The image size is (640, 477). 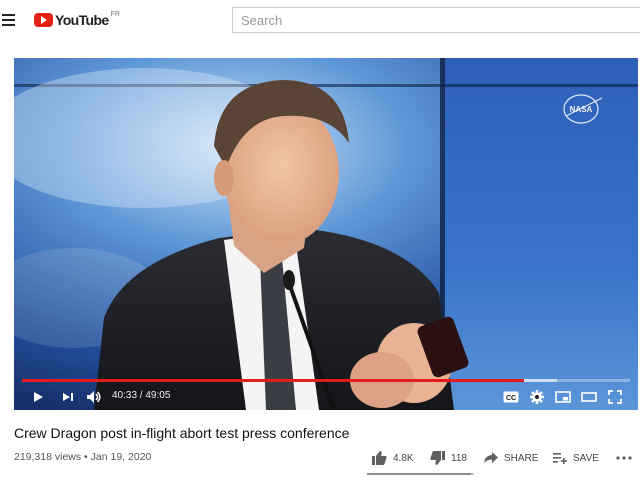 What do you see at coordinates (459, 458) in the screenshot?
I see `dislike-count: 118` at bounding box center [459, 458].